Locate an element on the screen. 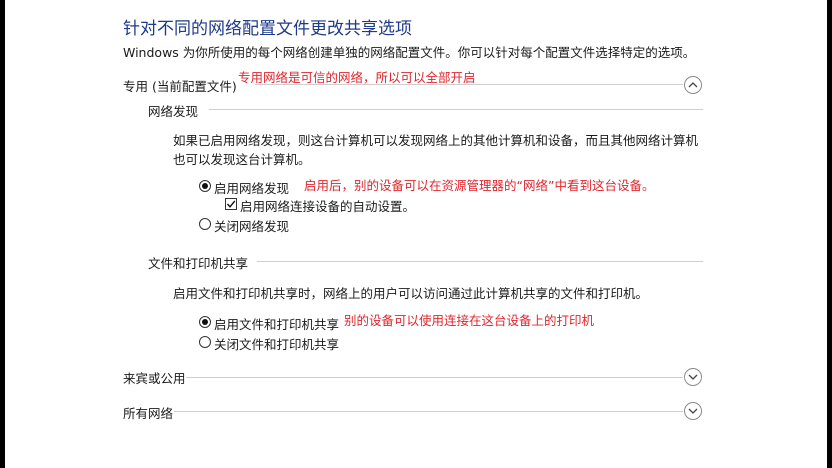 This screenshot has width=832, height=468. all-networks-expand-button is located at coordinates (693, 411).